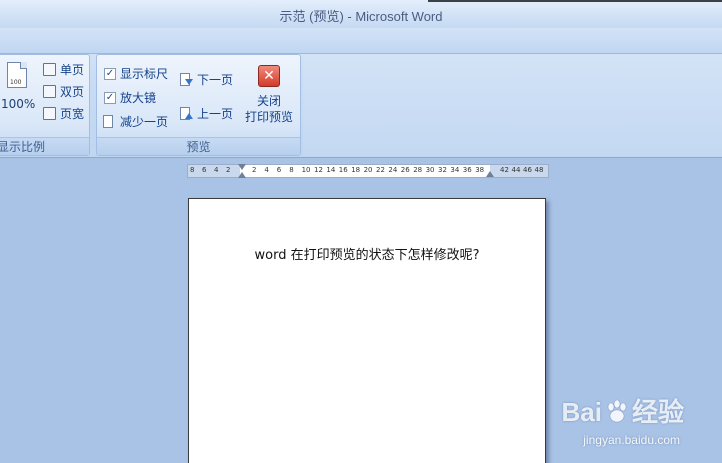 The width and height of the screenshot is (722, 463). I want to click on show-ruler-label: 显示标尺, so click(144, 74).